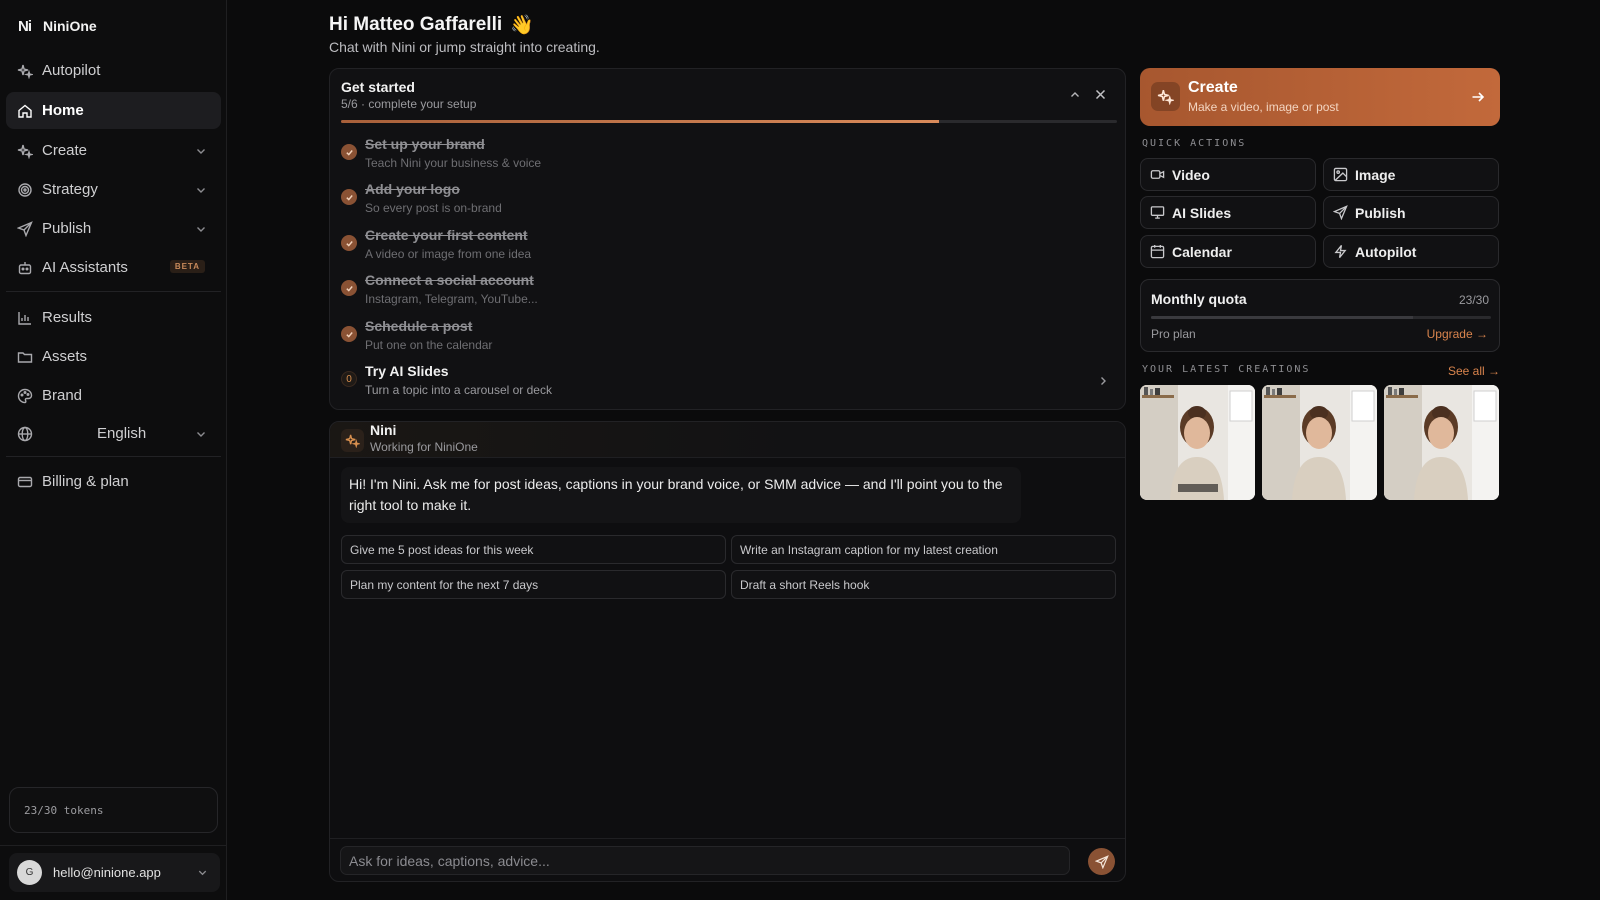  I want to click on greeting-text: Hi Matteo Gaffarelli, so click(416, 24).